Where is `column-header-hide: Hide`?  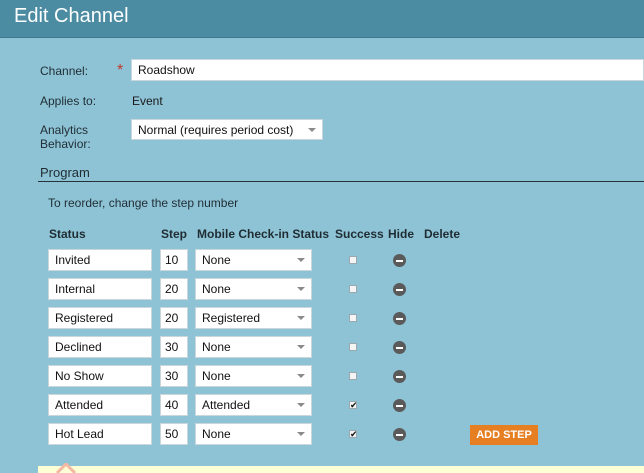 column-header-hide: Hide is located at coordinates (401, 234).